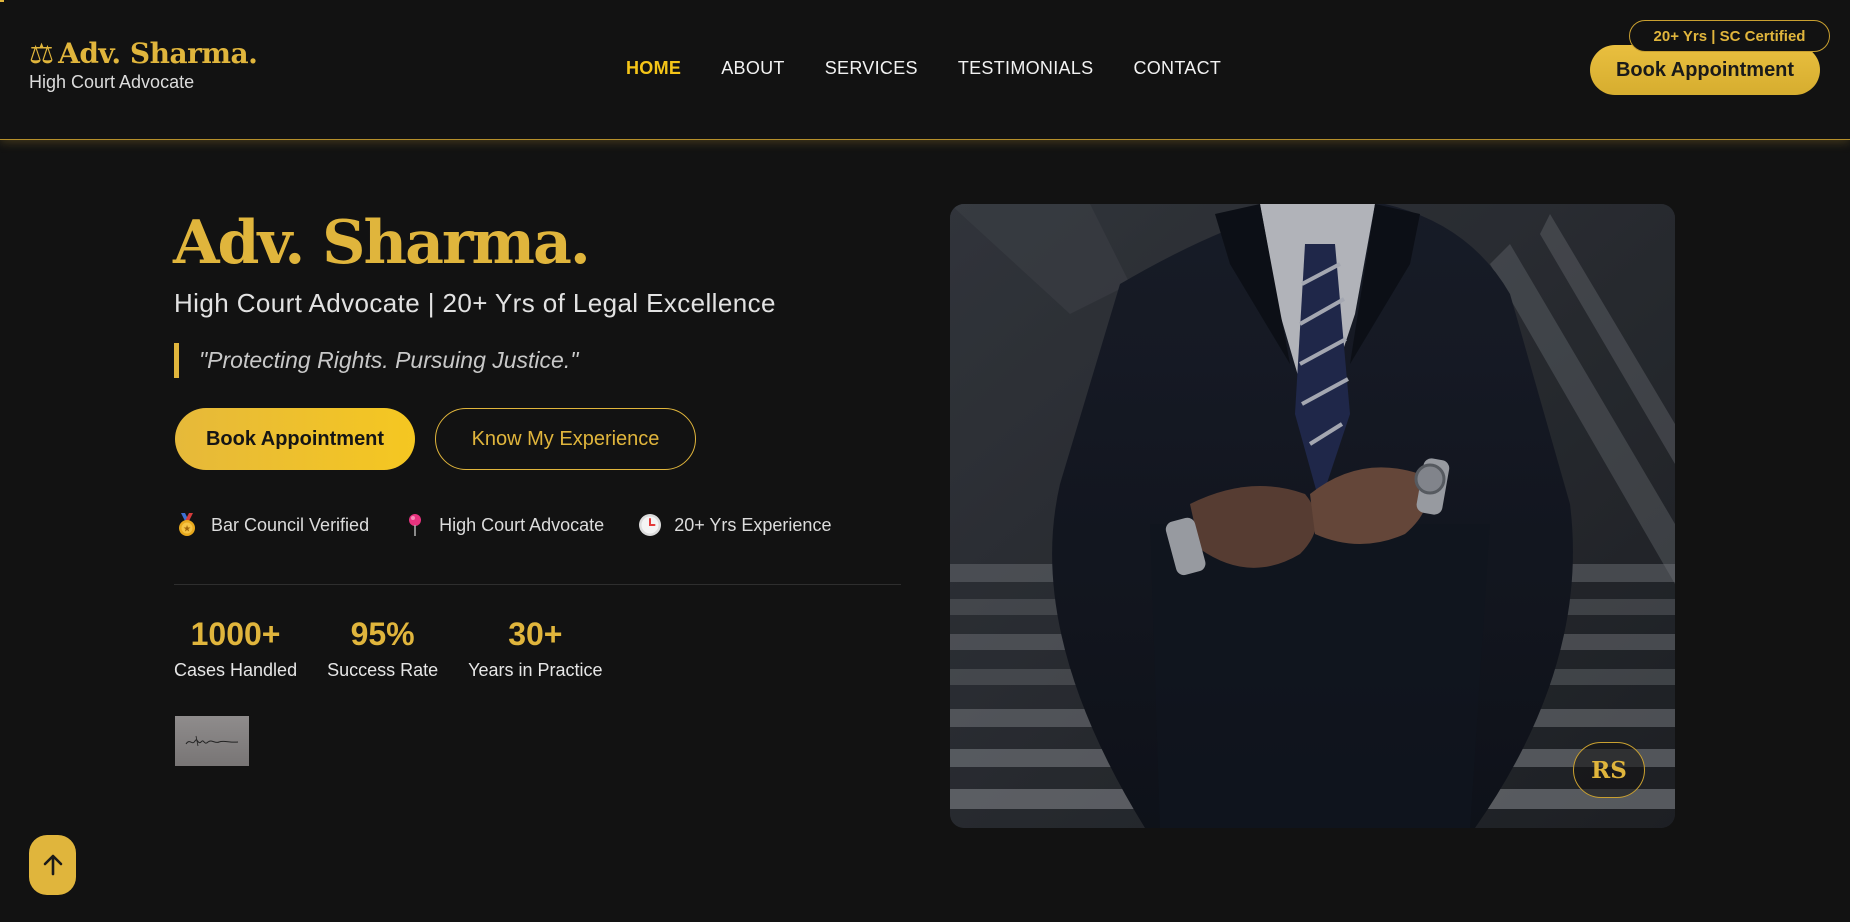 The width and height of the screenshot is (1850, 922). What do you see at coordinates (1026, 68) in the screenshot?
I see `nav-testimonials: TESTIMONIALS` at bounding box center [1026, 68].